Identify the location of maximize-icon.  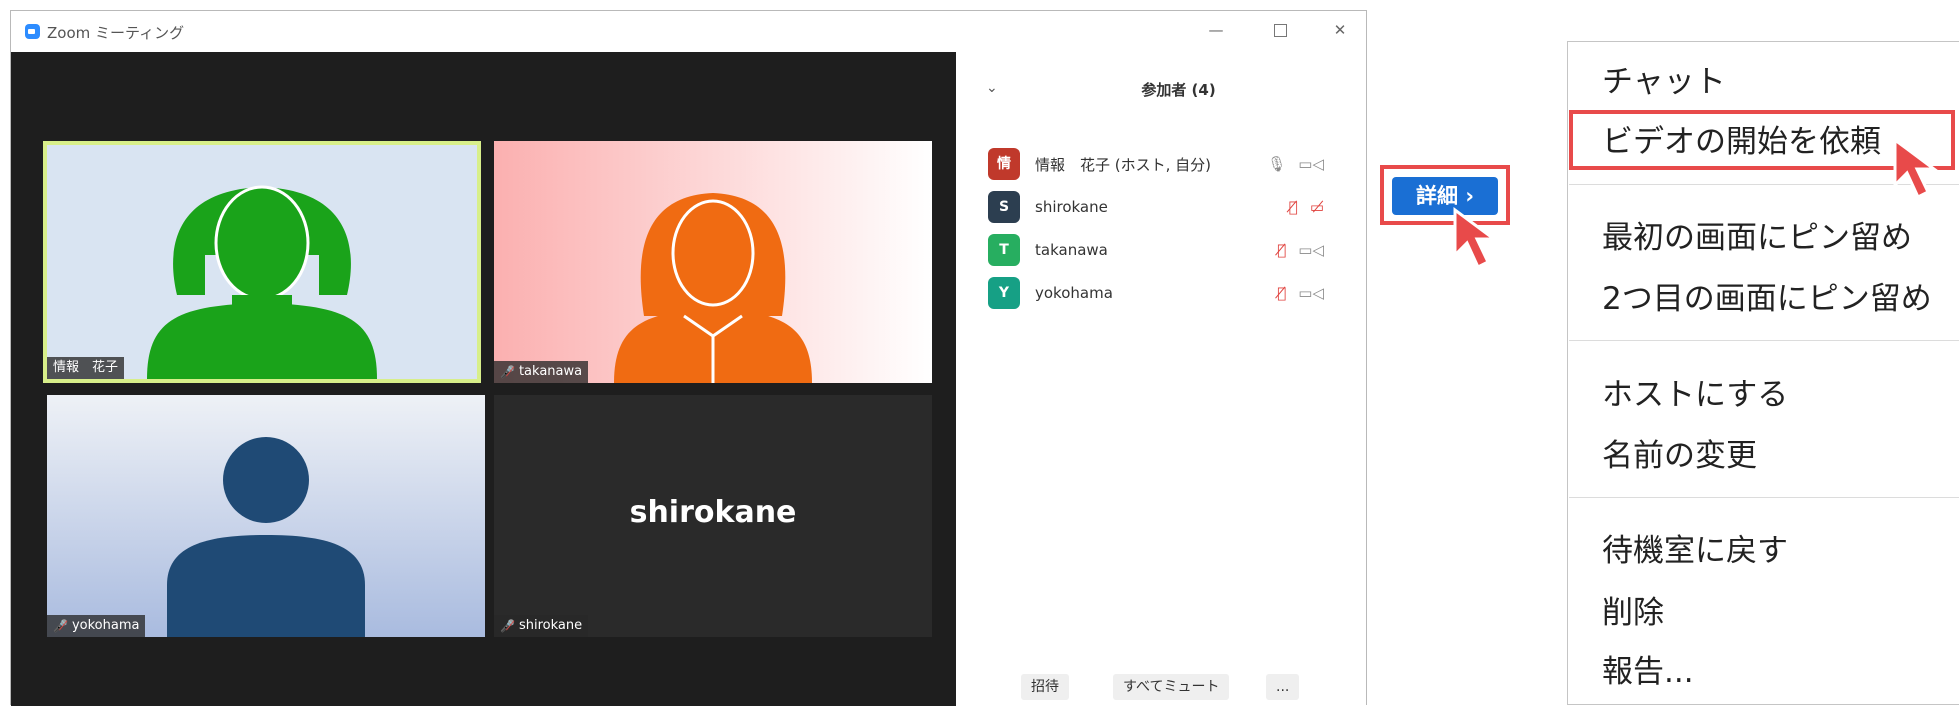
(1280, 30).